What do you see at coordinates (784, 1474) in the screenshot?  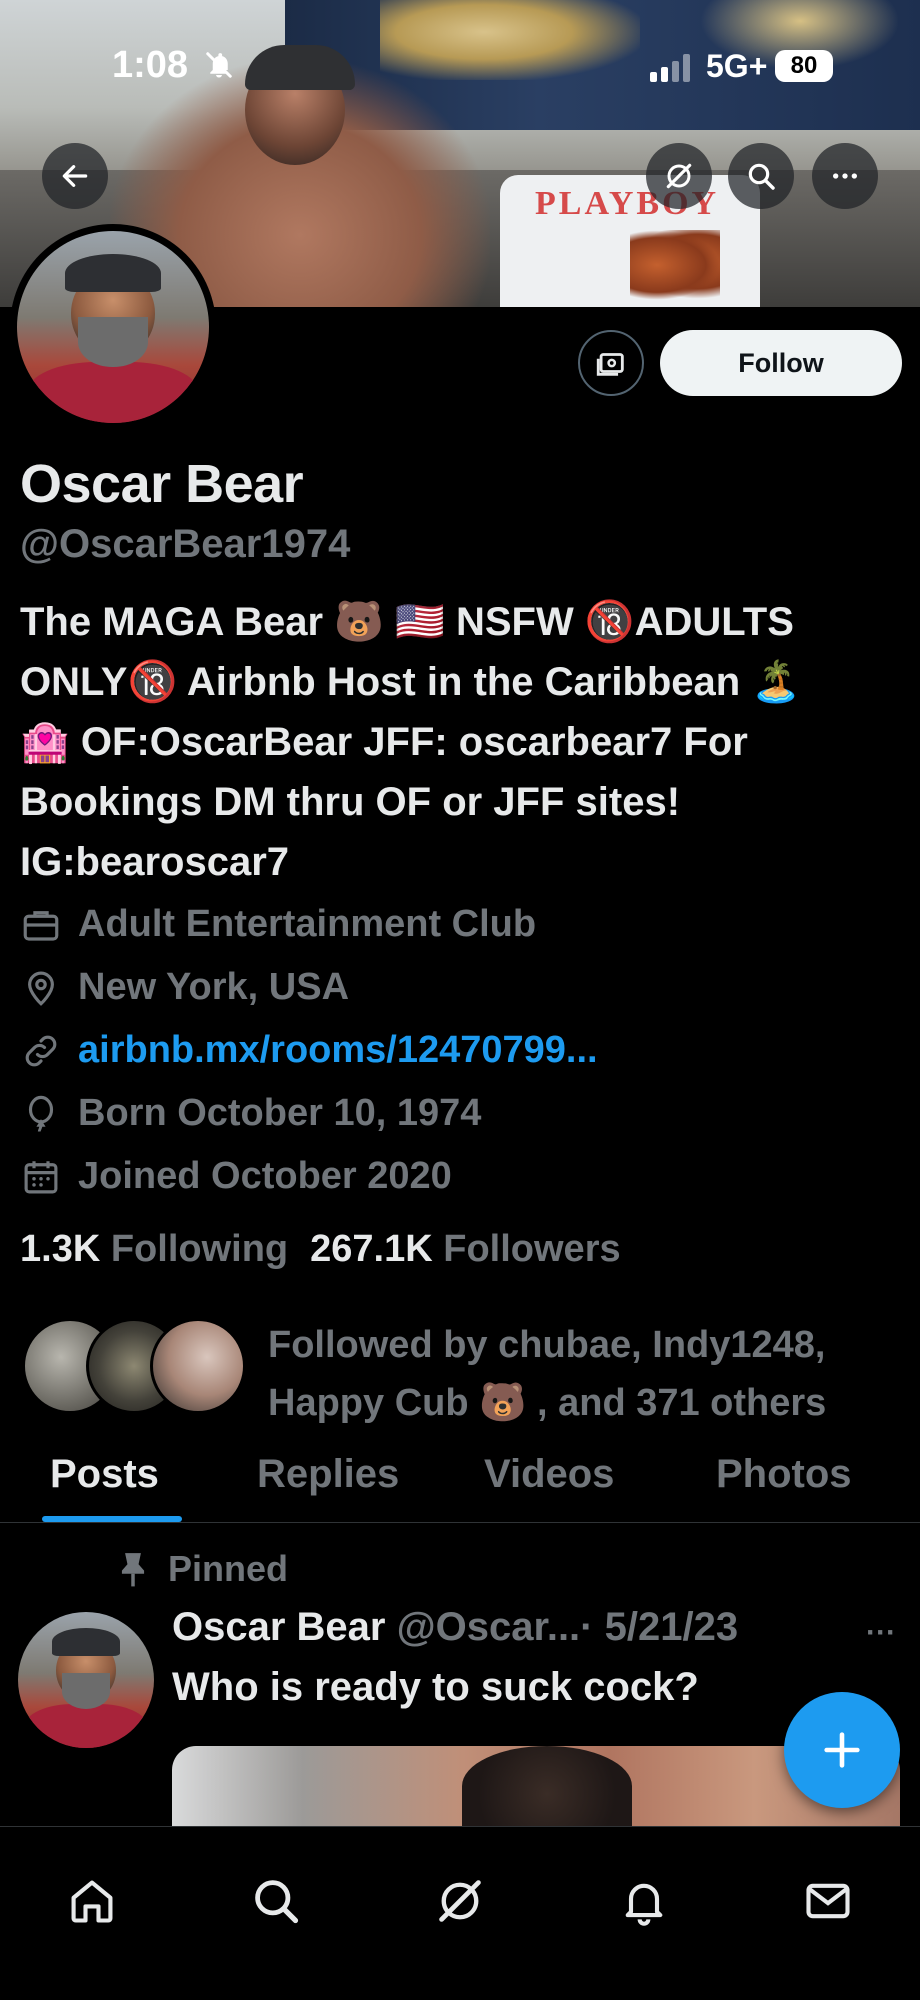 I see `tab-photos: Photos` at bounding box center [784, 1474].